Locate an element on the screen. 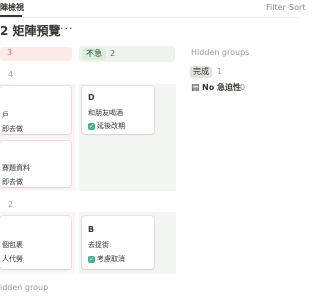 This screenshot has height=300, width=320. column-count: 3 is located at coordinates (10, 52).